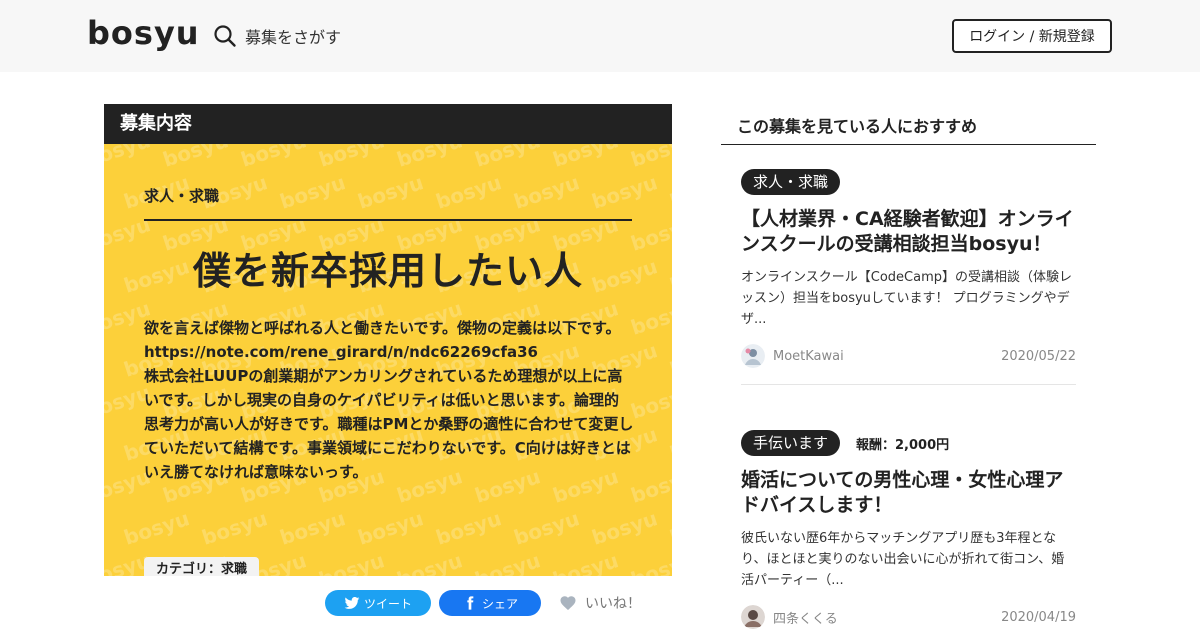  Describe the element at coordinates (182, 196) in the screenshot. I see `post-category: 求人・求職` at that location.